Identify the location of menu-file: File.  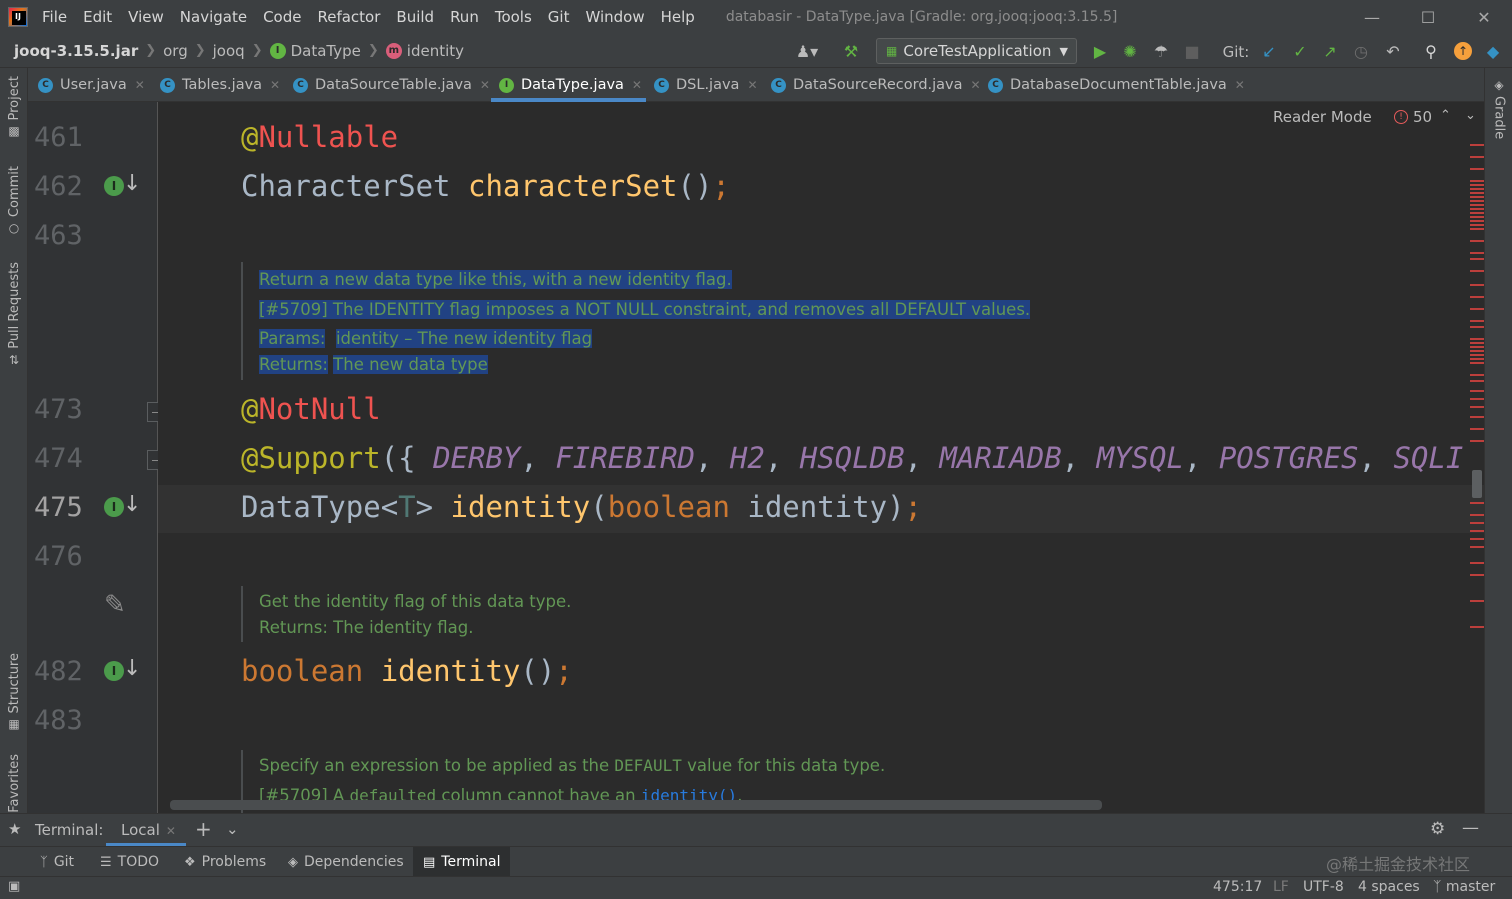
(54, 17).